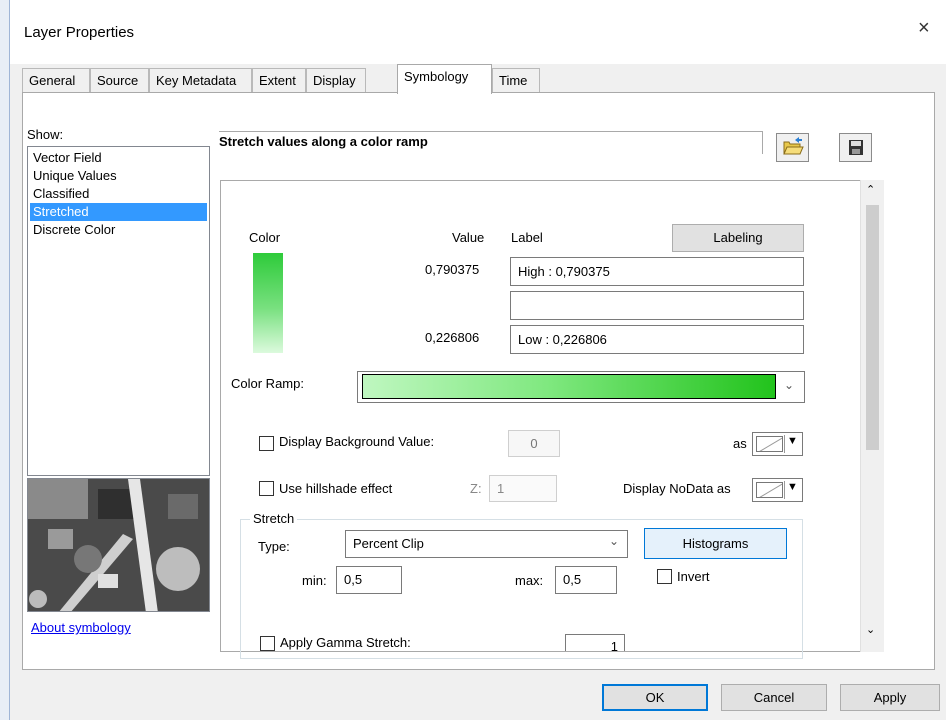 Image resolution: width=946 pixels, height=720 pixels. What do you see at coordinates (774, 697) in the screenshot?
I see `cancel-button: Cancel` at bounding box center [774, 697].